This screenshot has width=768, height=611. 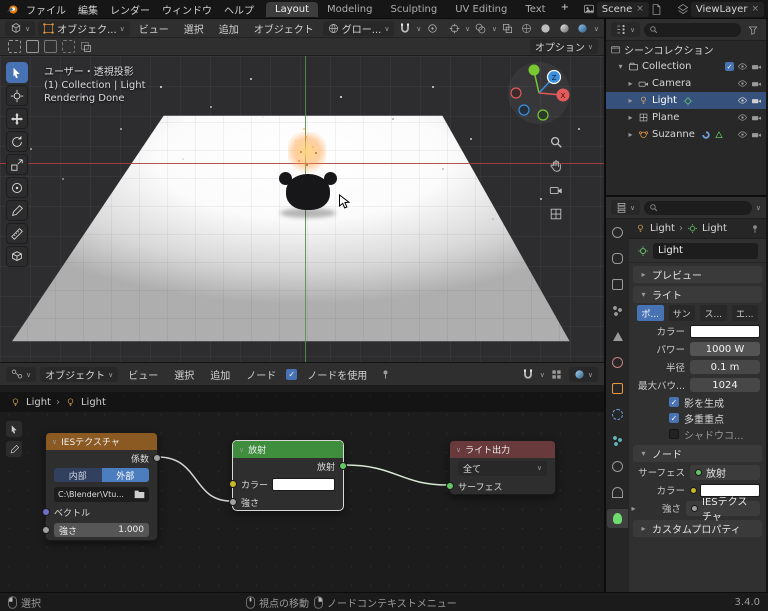 What do you see at coordinates (692, 29) in the screenshot?
I see `outliner-search-input` at bounding box center [692, 29].